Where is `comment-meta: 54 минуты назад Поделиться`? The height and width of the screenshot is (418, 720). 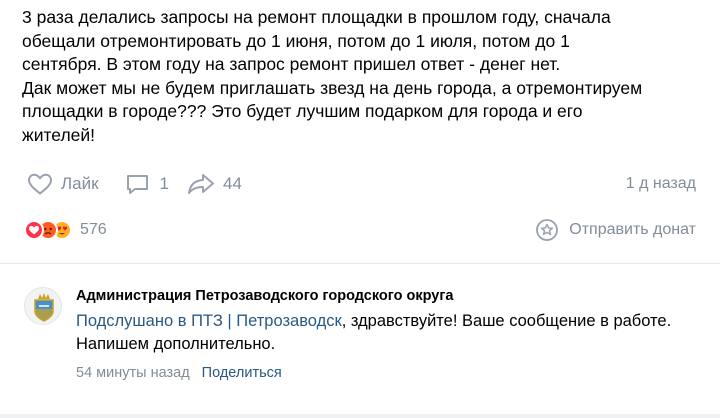
comment-meta: 54 минуты назад Поделиться is located at coordinates (391, 373).